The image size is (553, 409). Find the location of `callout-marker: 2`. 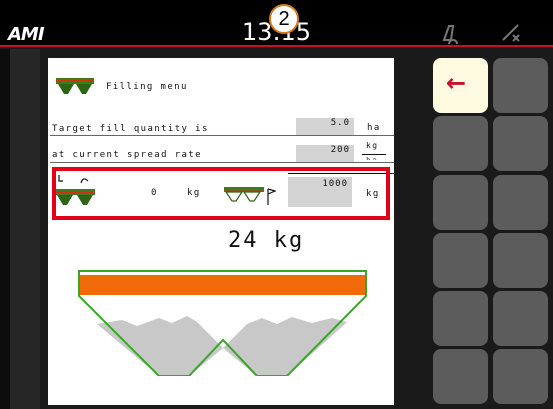

callout-marker: 2 is located at coordinates (284, 19).